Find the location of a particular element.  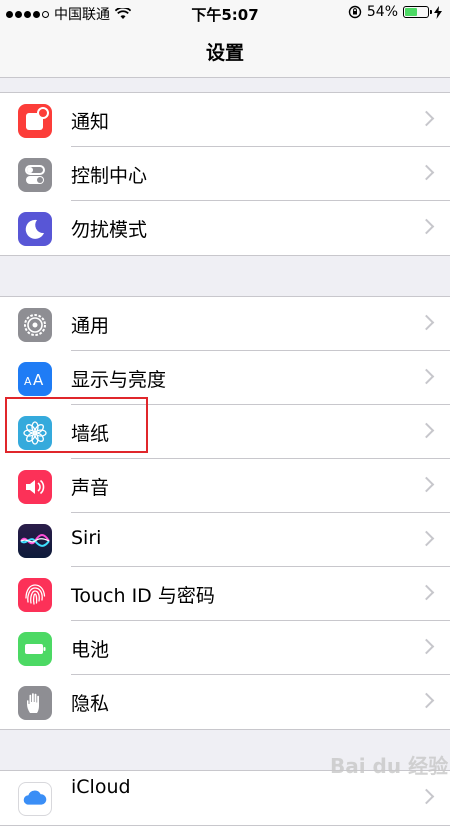

speaker-icon is located at coordinates (35, 487).